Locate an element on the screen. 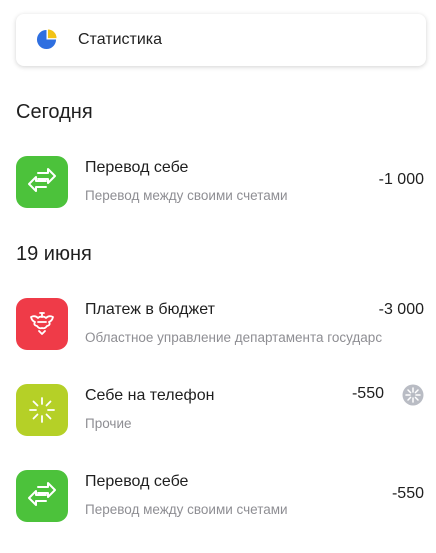  operator-logo-icon is located at coordinates (42, 410).